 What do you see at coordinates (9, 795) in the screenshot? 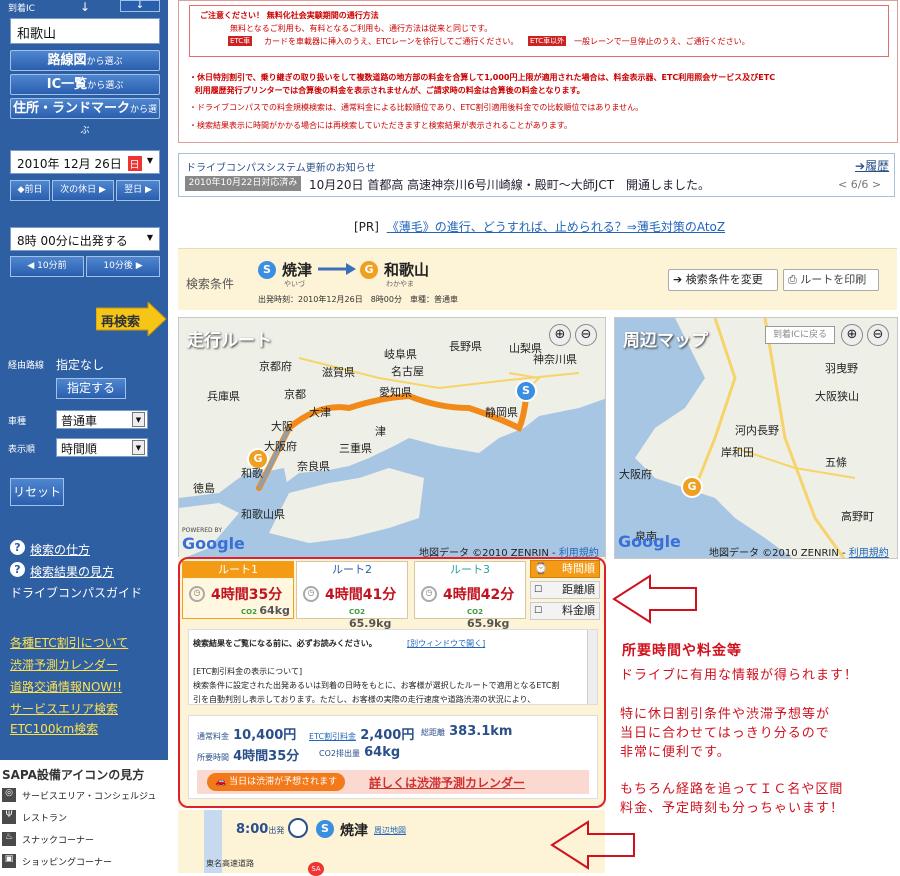
I see `concierge-icon: ◎` at bounding box center [9, 795].